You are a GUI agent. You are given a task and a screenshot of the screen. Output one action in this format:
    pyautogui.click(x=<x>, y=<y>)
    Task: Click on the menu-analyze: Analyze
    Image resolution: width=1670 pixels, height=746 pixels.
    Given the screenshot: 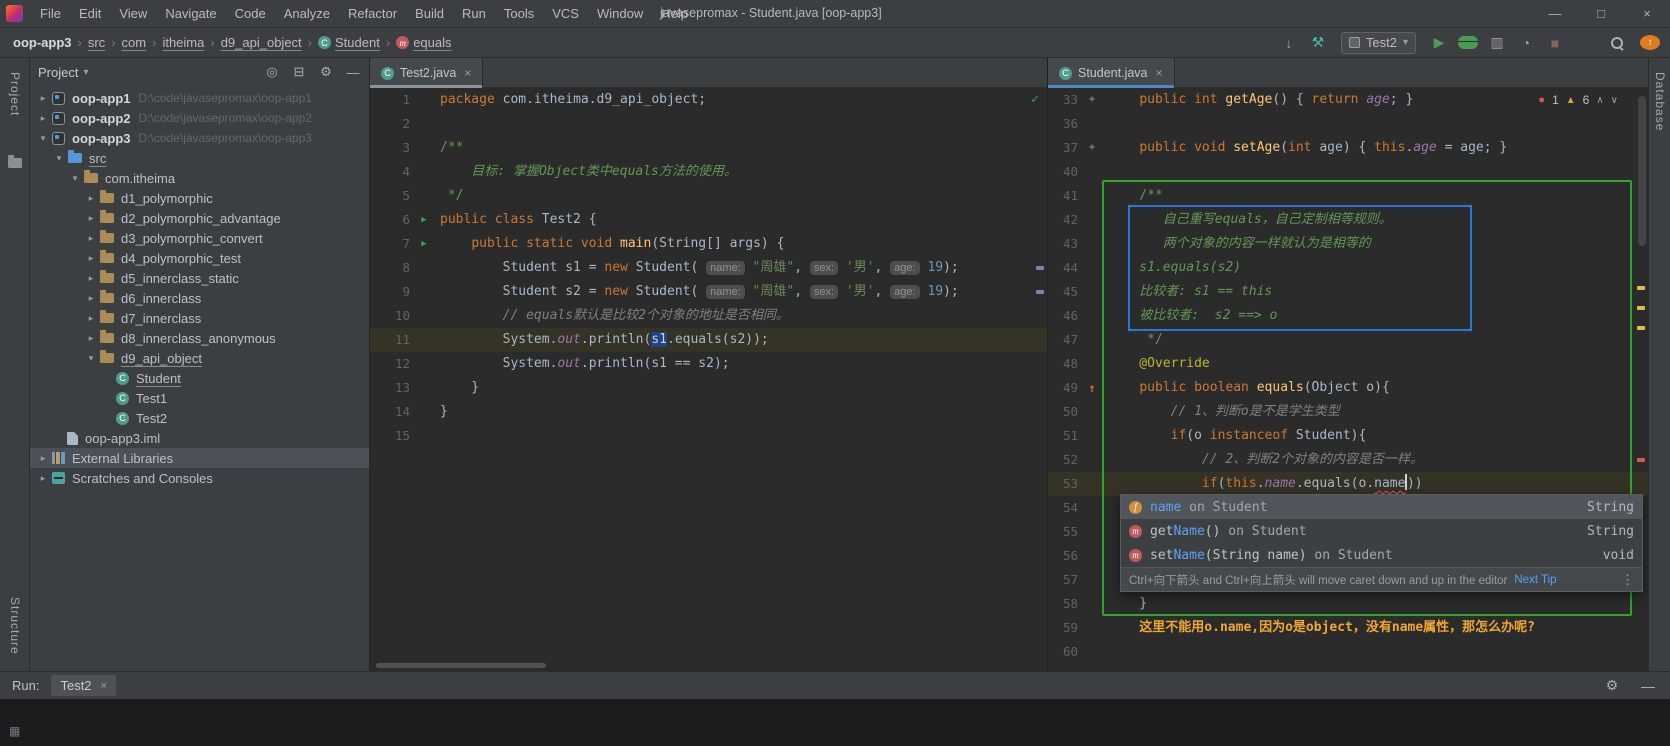 What is the action you would take?
    pyautogui.click(x=307, y=13)
    